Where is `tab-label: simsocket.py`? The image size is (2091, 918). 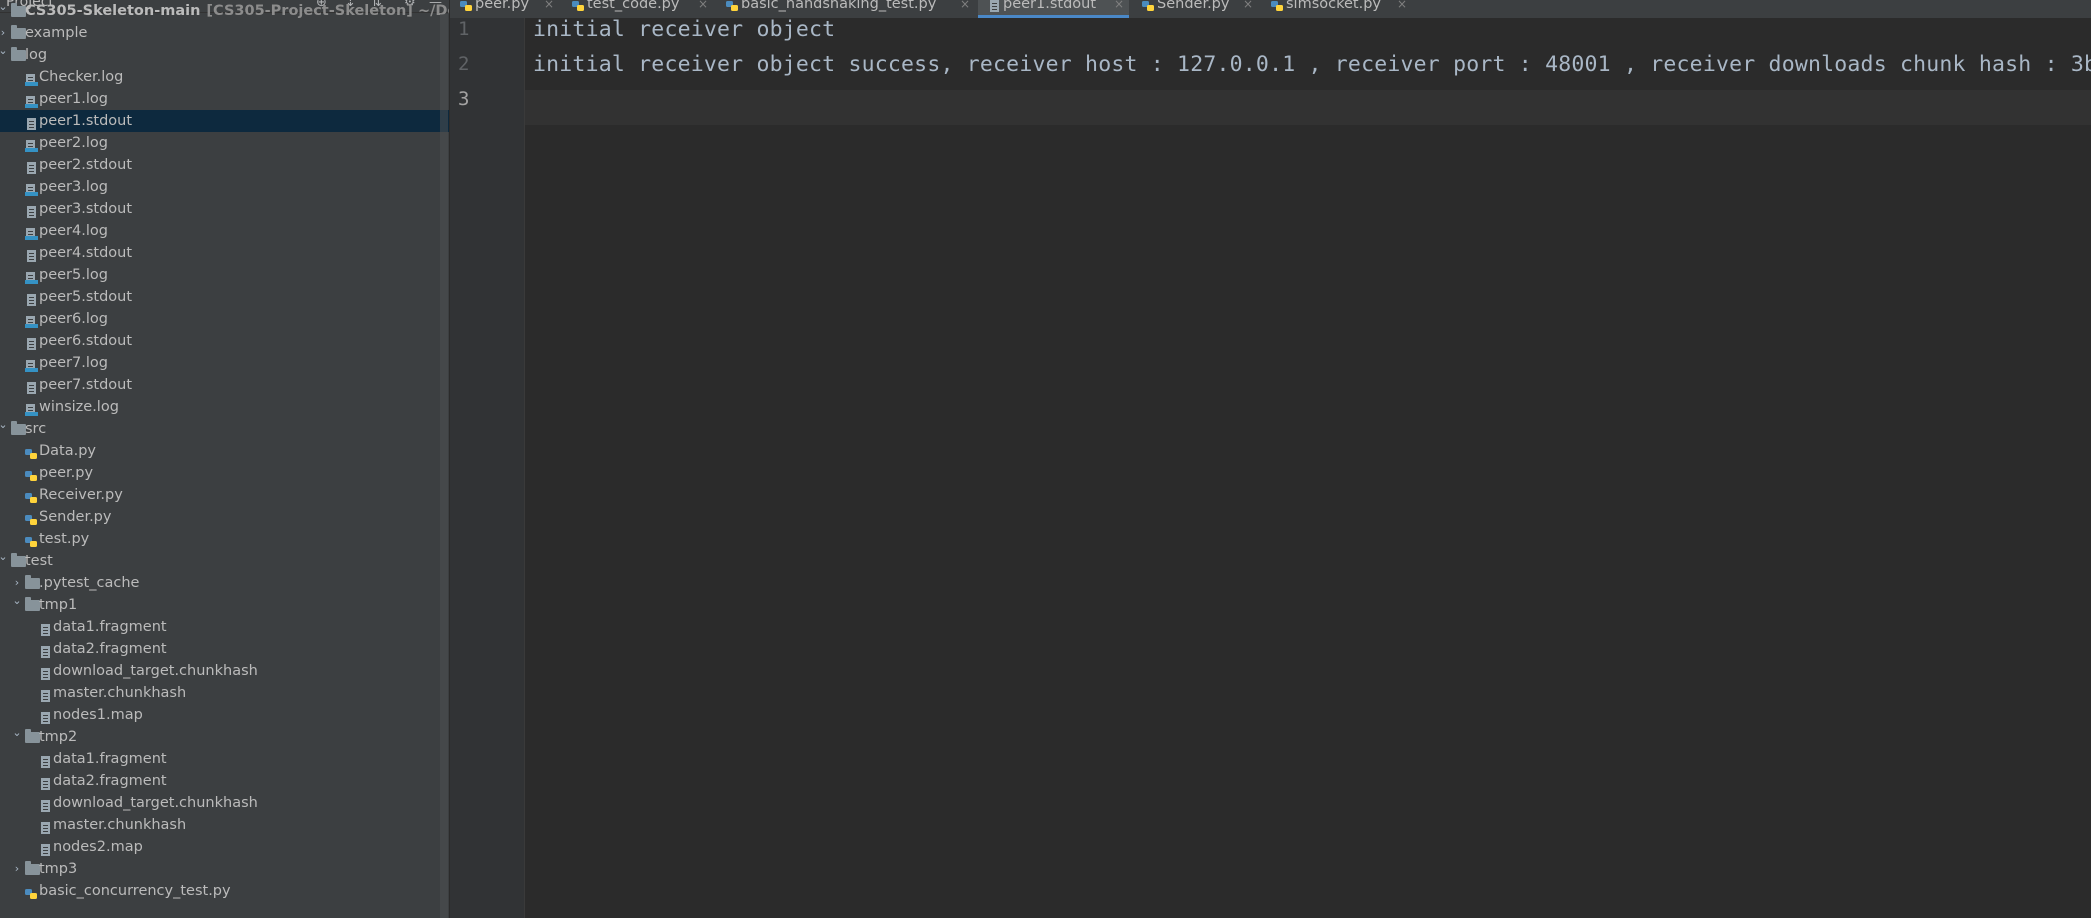
tab-label: simsocket.py is located at coordinates (1333, 6).